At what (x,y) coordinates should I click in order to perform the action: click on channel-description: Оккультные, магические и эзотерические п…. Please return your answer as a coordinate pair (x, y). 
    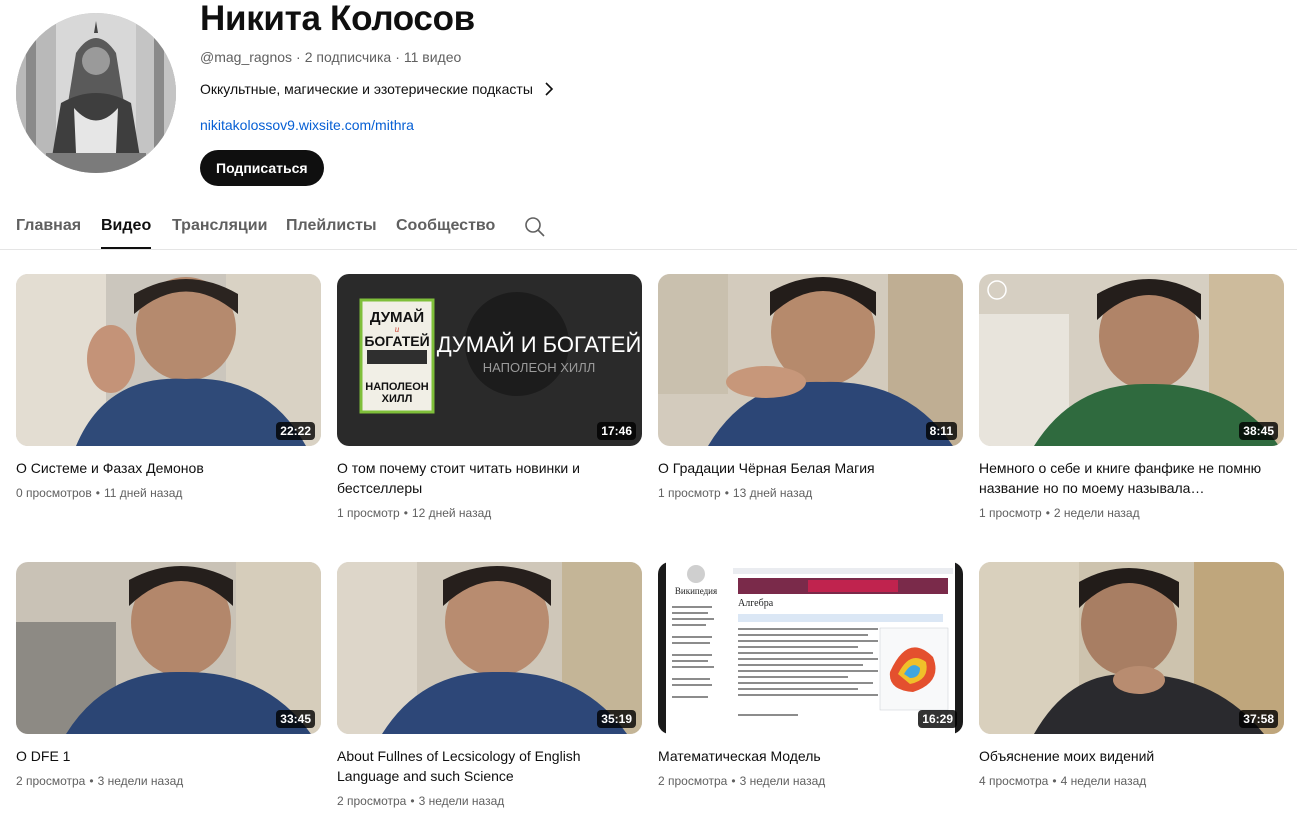
    Looking at the image, I should click on (377, 89).